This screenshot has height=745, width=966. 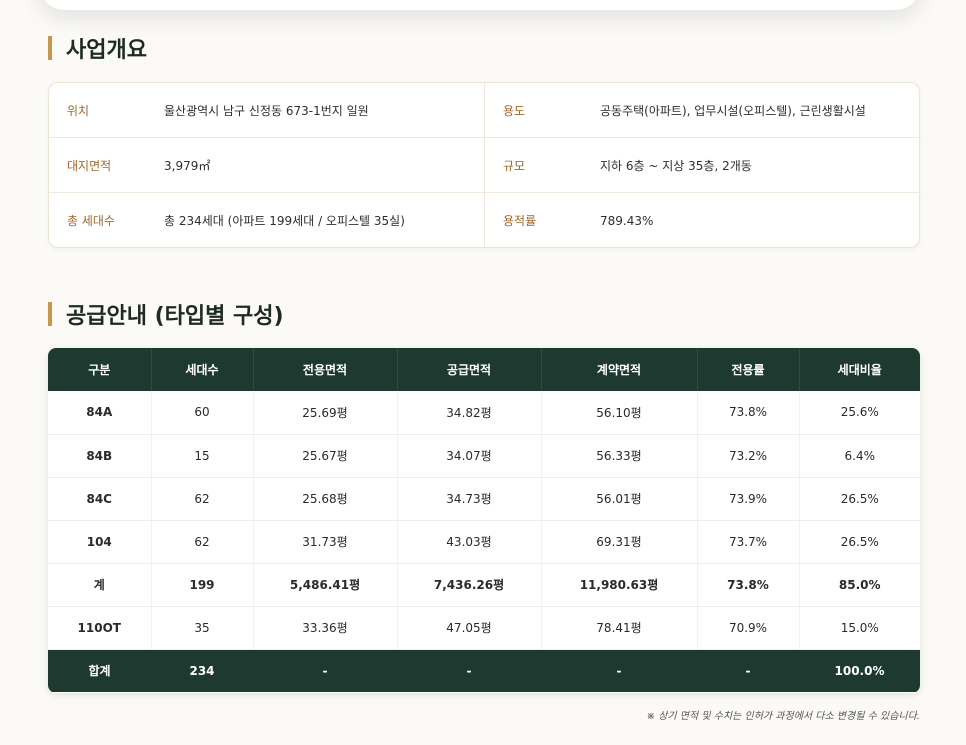 I want to click on overview-value: 울산광역시 남구 신정동 673-1번지 일원, so click(x=266, y=110).